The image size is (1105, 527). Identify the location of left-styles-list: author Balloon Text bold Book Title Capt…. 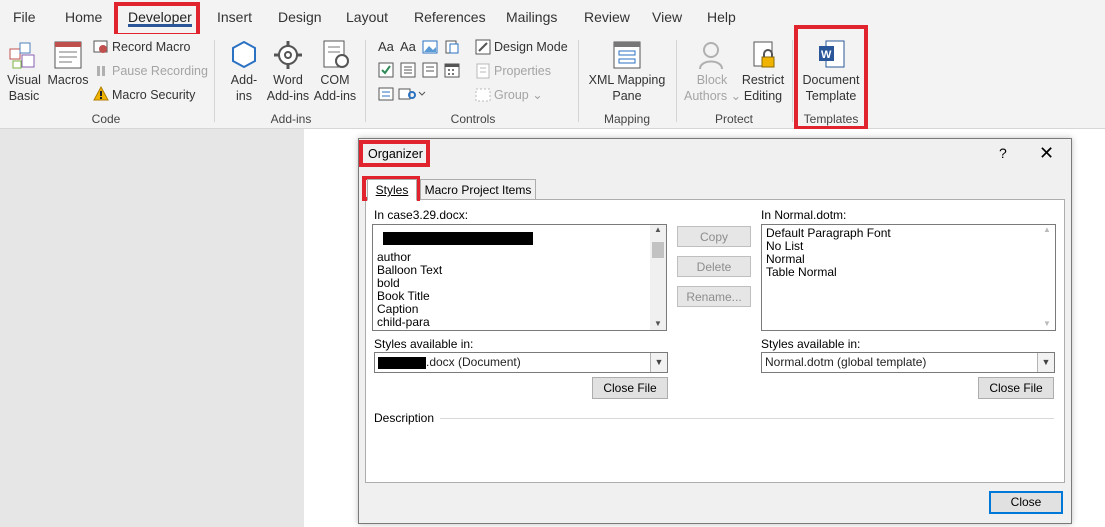
(519, 277).